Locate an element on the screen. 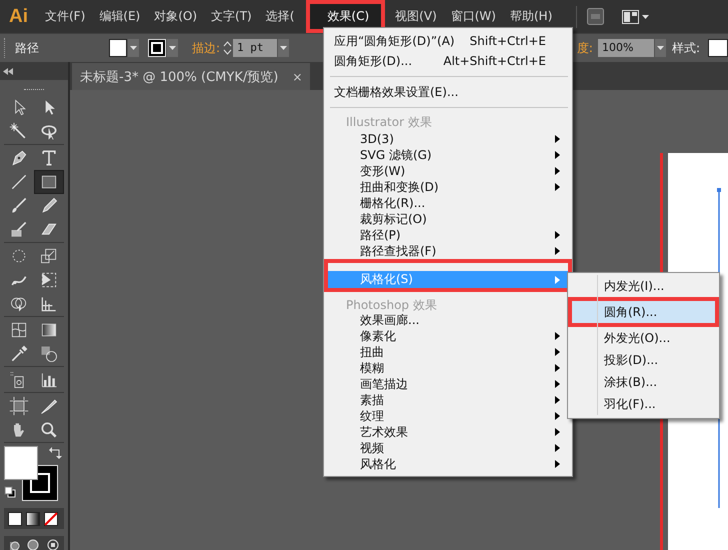 The height and width of the screenshot is (550, 728). selection-label: 路径 is located at coordinates (27, 48).